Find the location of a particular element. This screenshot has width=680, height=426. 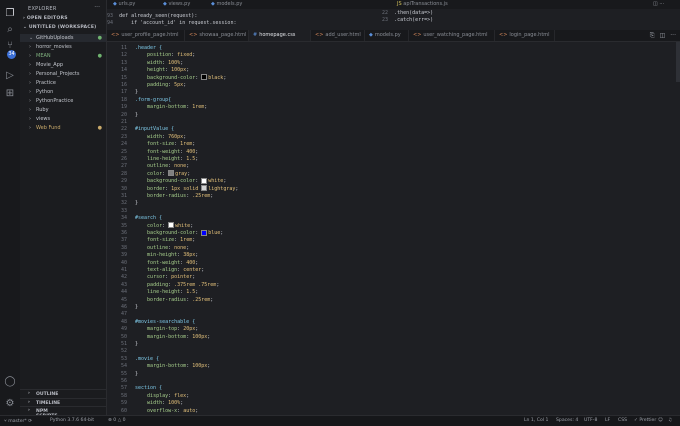

tree-item-label: Web Fund is located at coordinates (48, 128).